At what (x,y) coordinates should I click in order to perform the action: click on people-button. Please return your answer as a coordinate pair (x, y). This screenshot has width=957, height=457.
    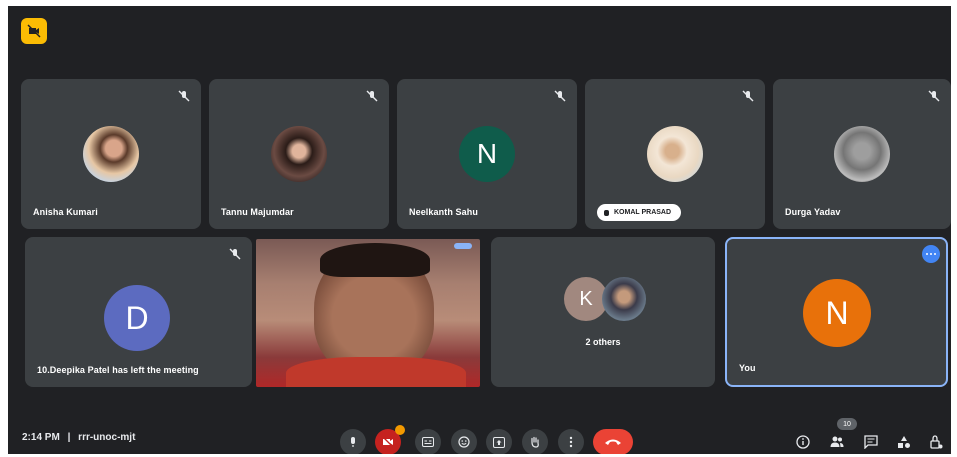
    Looking at the image, I should click on (837, 442).